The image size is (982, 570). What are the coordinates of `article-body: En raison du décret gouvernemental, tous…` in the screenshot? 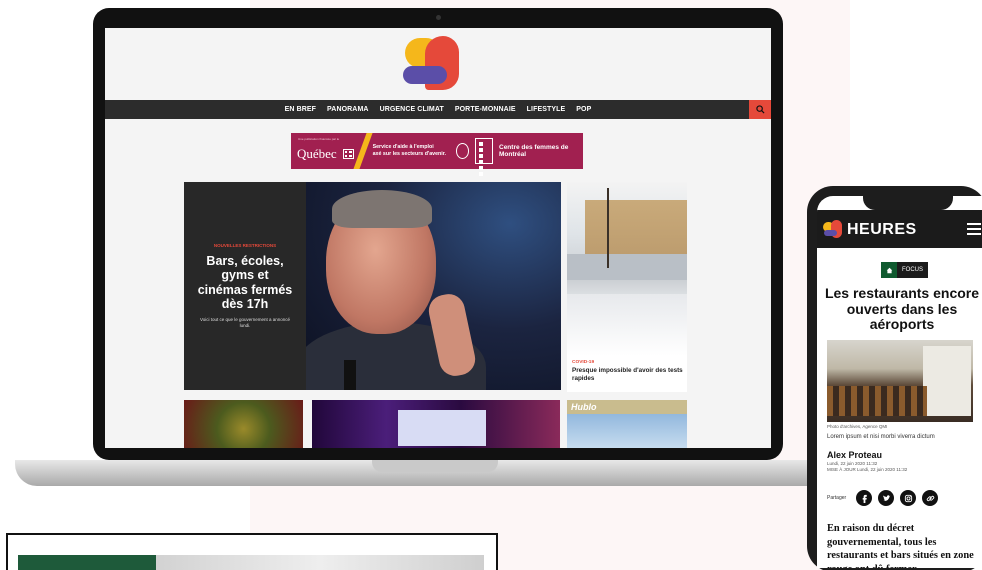 It's located at (900, 545).